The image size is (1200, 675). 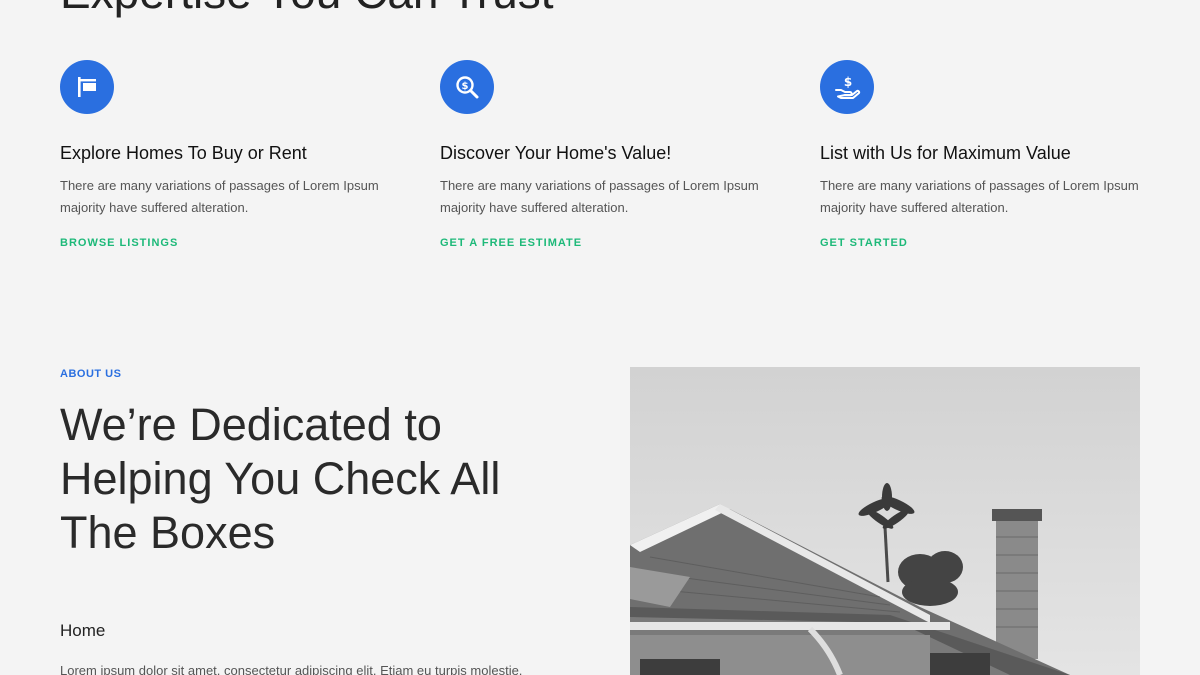 What do you see at coordinates (183, 153) in the screenshot?
I see `feature-title: Explore Homes To Buy or Rent` at bounding box center [183, 153].